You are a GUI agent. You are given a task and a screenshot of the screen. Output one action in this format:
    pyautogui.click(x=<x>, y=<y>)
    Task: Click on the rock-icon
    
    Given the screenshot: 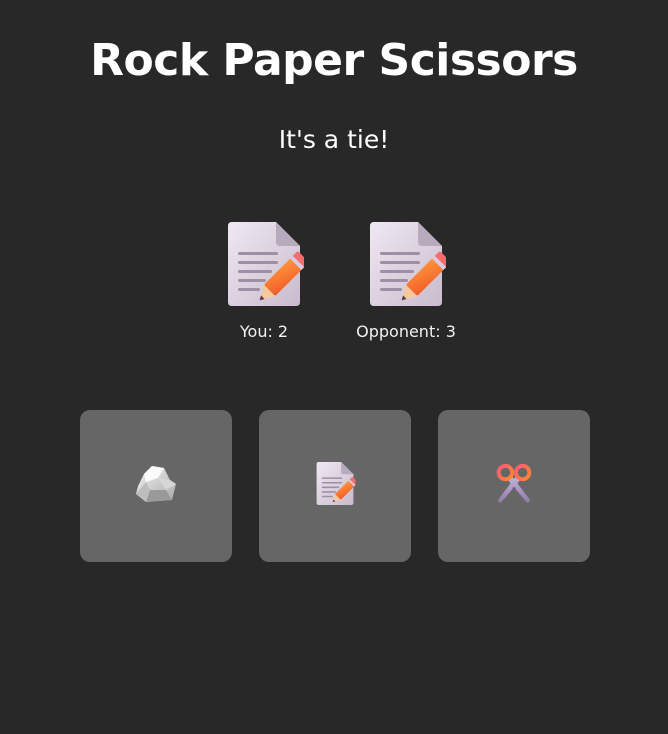 What is the action you would take?
    pyautogui.click(x=156, y=486)
    